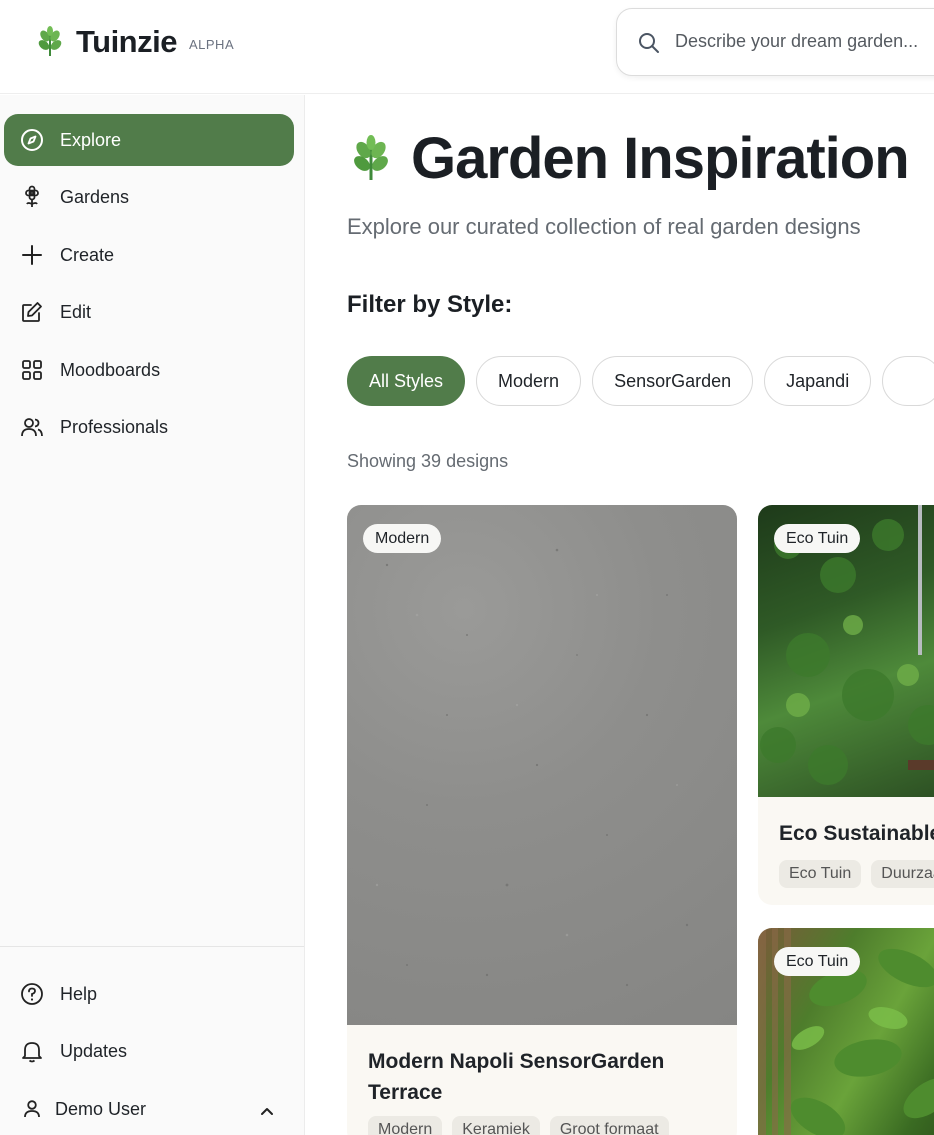 This screenshot has height=1135, width=934. I want to click on card-title: Modern Napoli SensorGarden Terrace, so click(516, 1077).